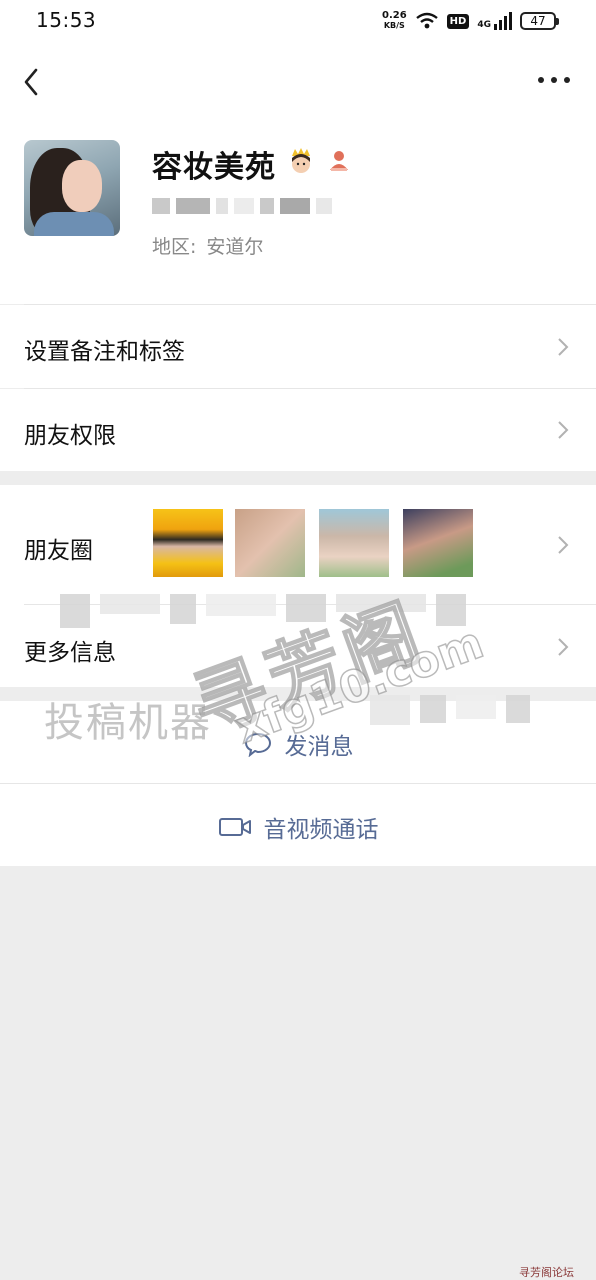 Image resolution: width=596 pixels, height=1280 pixels. What do you see at coordinates (72, 188) in the screenshot?
I see `avatar` at bounding box center [72, 188].